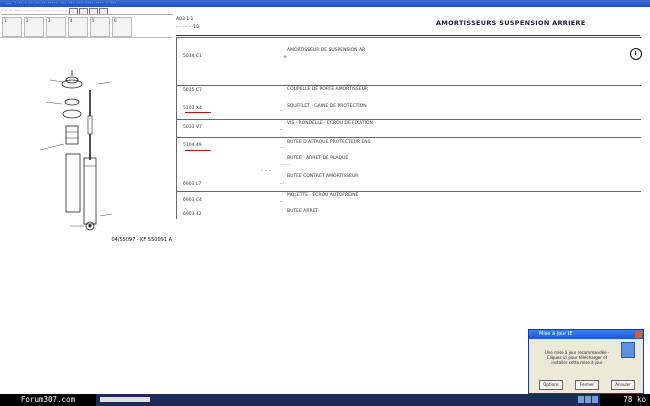 The width and height of the screenshot is (650, 406). Describe the element at coordinates (330, 123) in the screenshot. I see `part-description: VIS · RONDELLE · ECROU DE FIXATION` at that location.